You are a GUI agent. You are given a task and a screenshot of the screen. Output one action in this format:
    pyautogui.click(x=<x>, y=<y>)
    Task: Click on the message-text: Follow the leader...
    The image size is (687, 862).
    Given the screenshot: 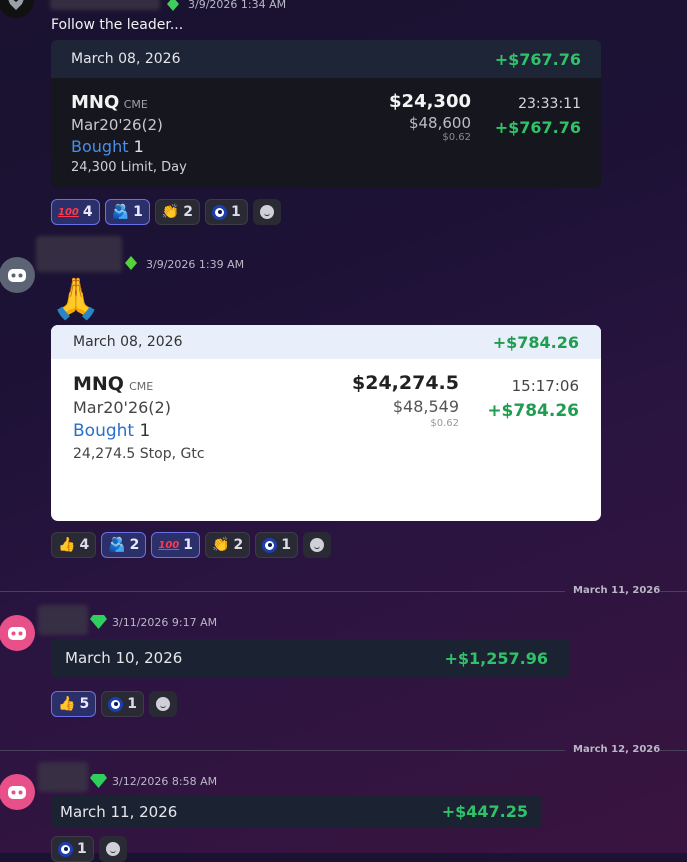 What is the action you would take?
    pyautogui.click(x=117, y=25)
    